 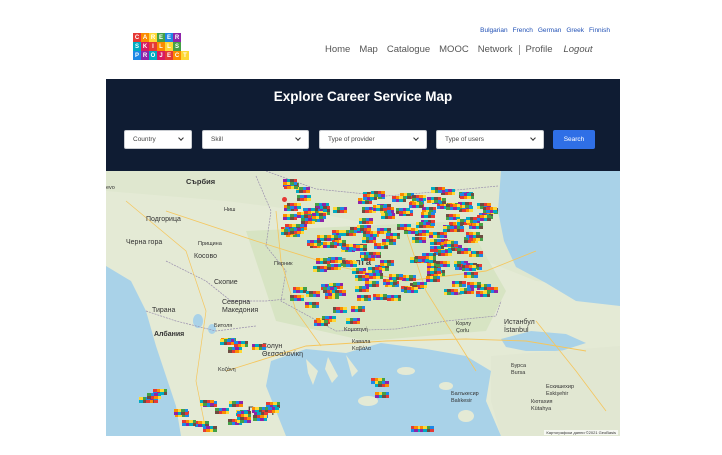 What do you see at coordinates (158, 139) in the screenshot?
I see `country-select: Country` at bounding box center [158, 139].